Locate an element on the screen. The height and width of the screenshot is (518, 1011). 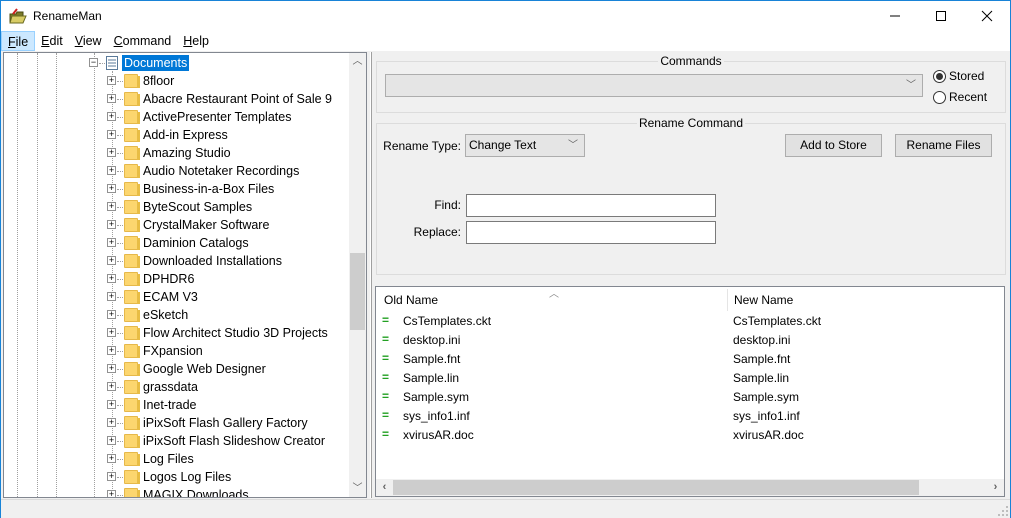
collapse-icon: − is located at coordinates (93, 62).